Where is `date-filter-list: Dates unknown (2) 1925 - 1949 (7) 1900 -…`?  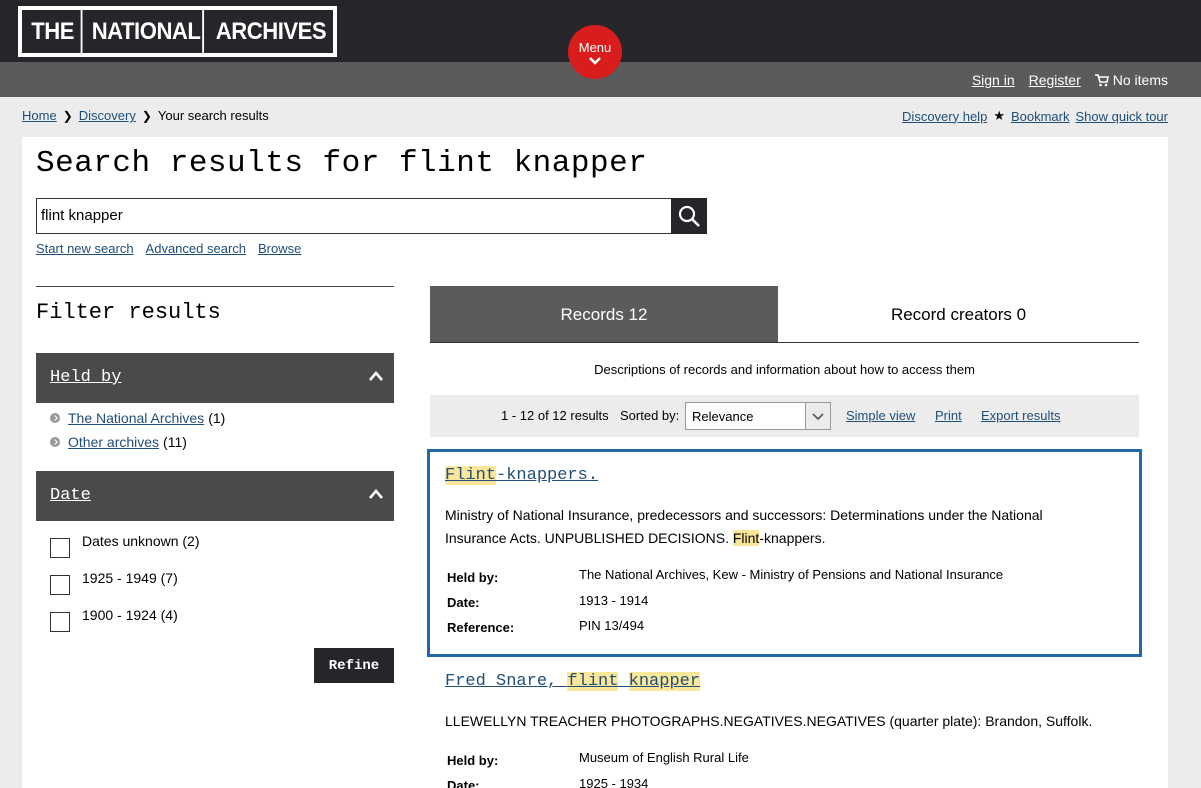
date-filter-list: Dates unknown (2) 1925 - 1949 (7) 1900 -… is located at coordinates (125, 588).